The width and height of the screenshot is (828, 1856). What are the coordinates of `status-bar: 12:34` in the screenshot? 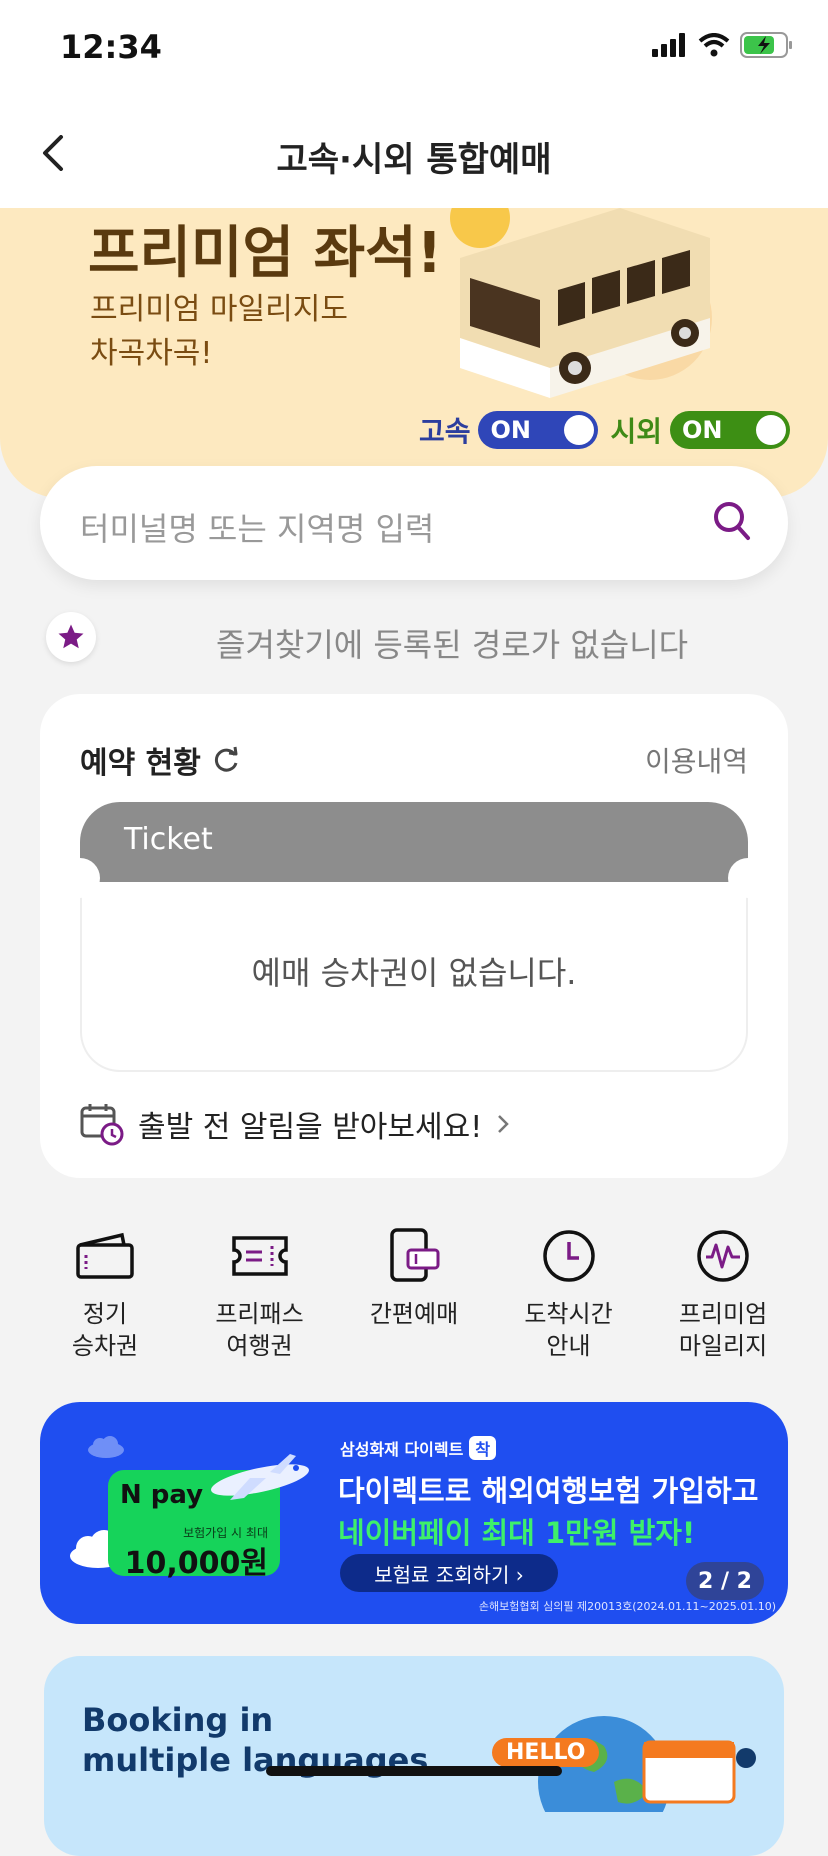 It's located at (414, 50).